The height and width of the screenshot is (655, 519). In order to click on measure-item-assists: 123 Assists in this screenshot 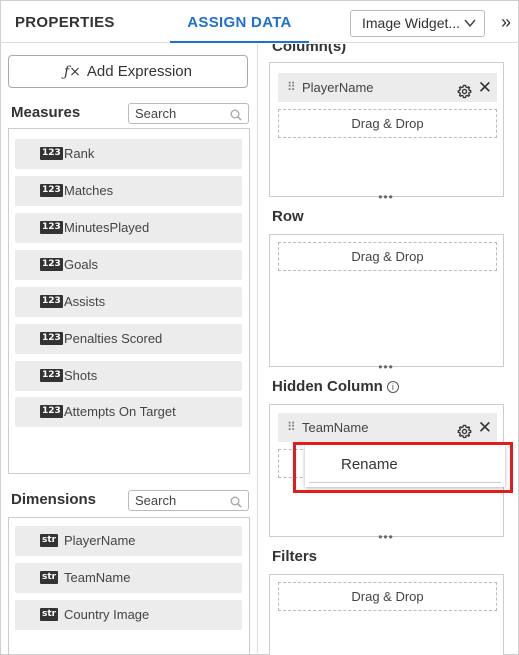, I will do `click(128, 302)`.